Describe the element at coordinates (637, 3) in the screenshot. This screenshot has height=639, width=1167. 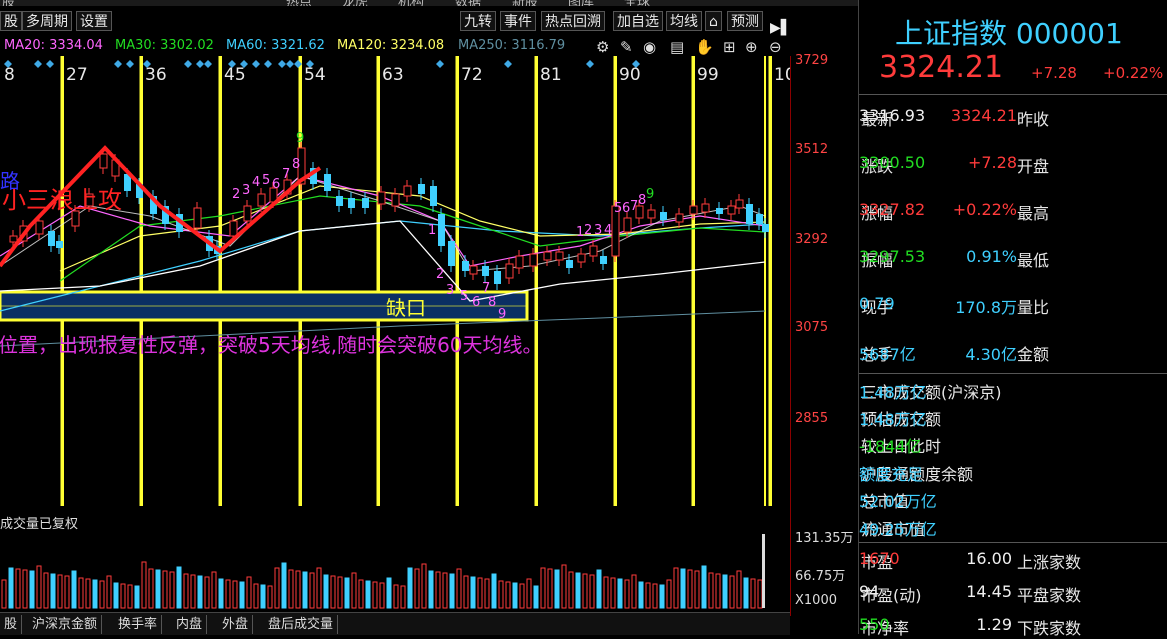
I see `top-menu-item: 全球` at that location.